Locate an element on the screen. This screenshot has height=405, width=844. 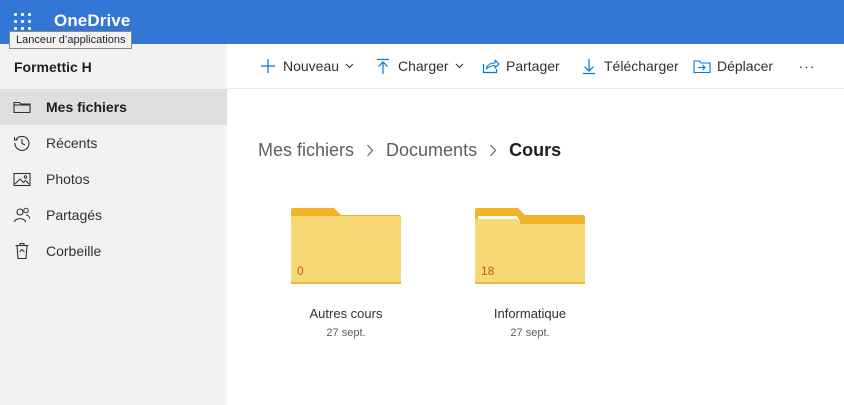
item-count: 0 is located at coordinates (300, 271).